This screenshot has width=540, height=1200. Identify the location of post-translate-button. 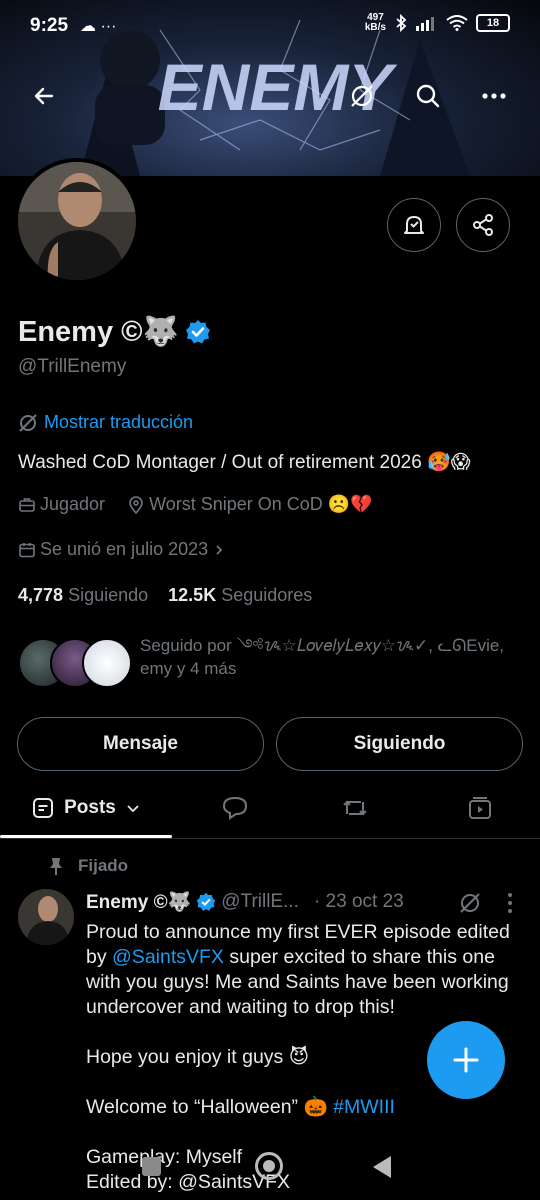
(470, 905).